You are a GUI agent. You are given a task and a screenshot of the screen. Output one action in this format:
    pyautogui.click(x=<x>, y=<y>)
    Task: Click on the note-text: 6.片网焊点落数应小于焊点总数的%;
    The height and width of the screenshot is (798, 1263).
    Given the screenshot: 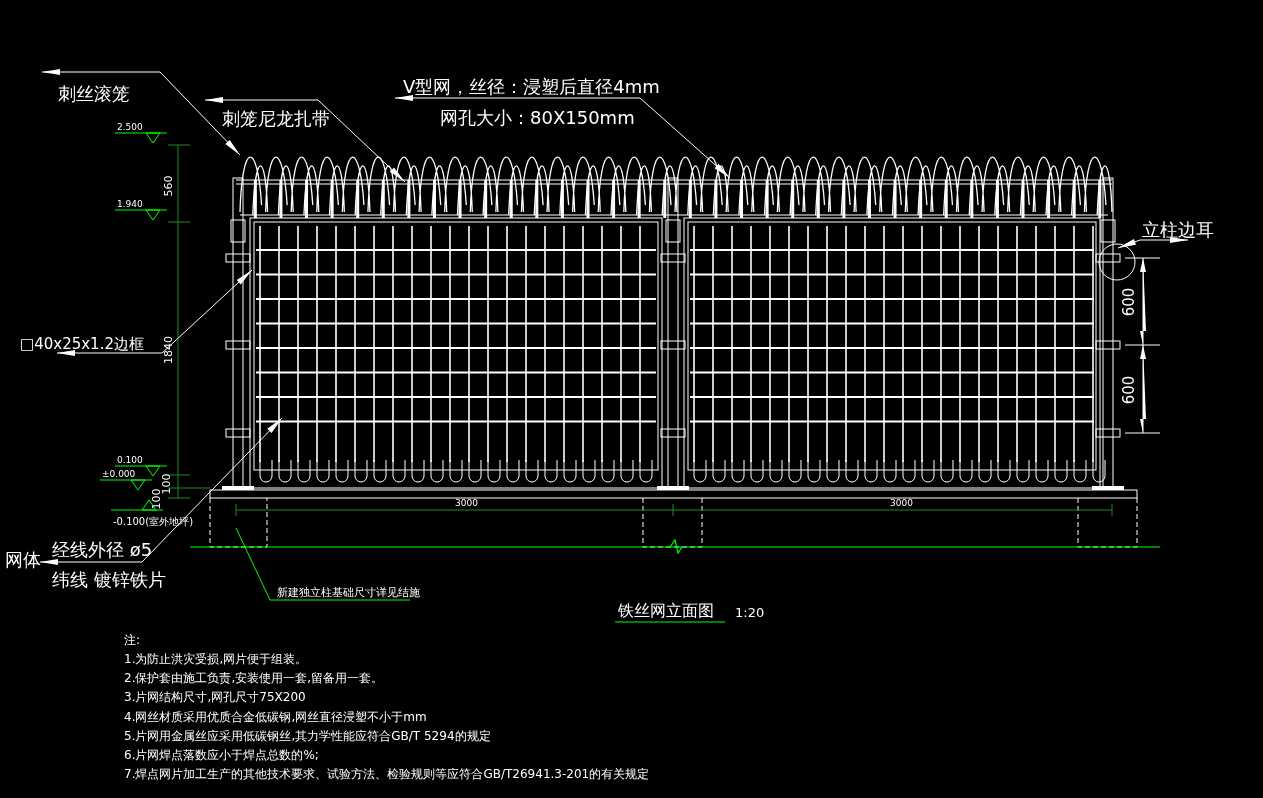 What is the action you would take?
    pyautogui.click(x=221, y=755)
    